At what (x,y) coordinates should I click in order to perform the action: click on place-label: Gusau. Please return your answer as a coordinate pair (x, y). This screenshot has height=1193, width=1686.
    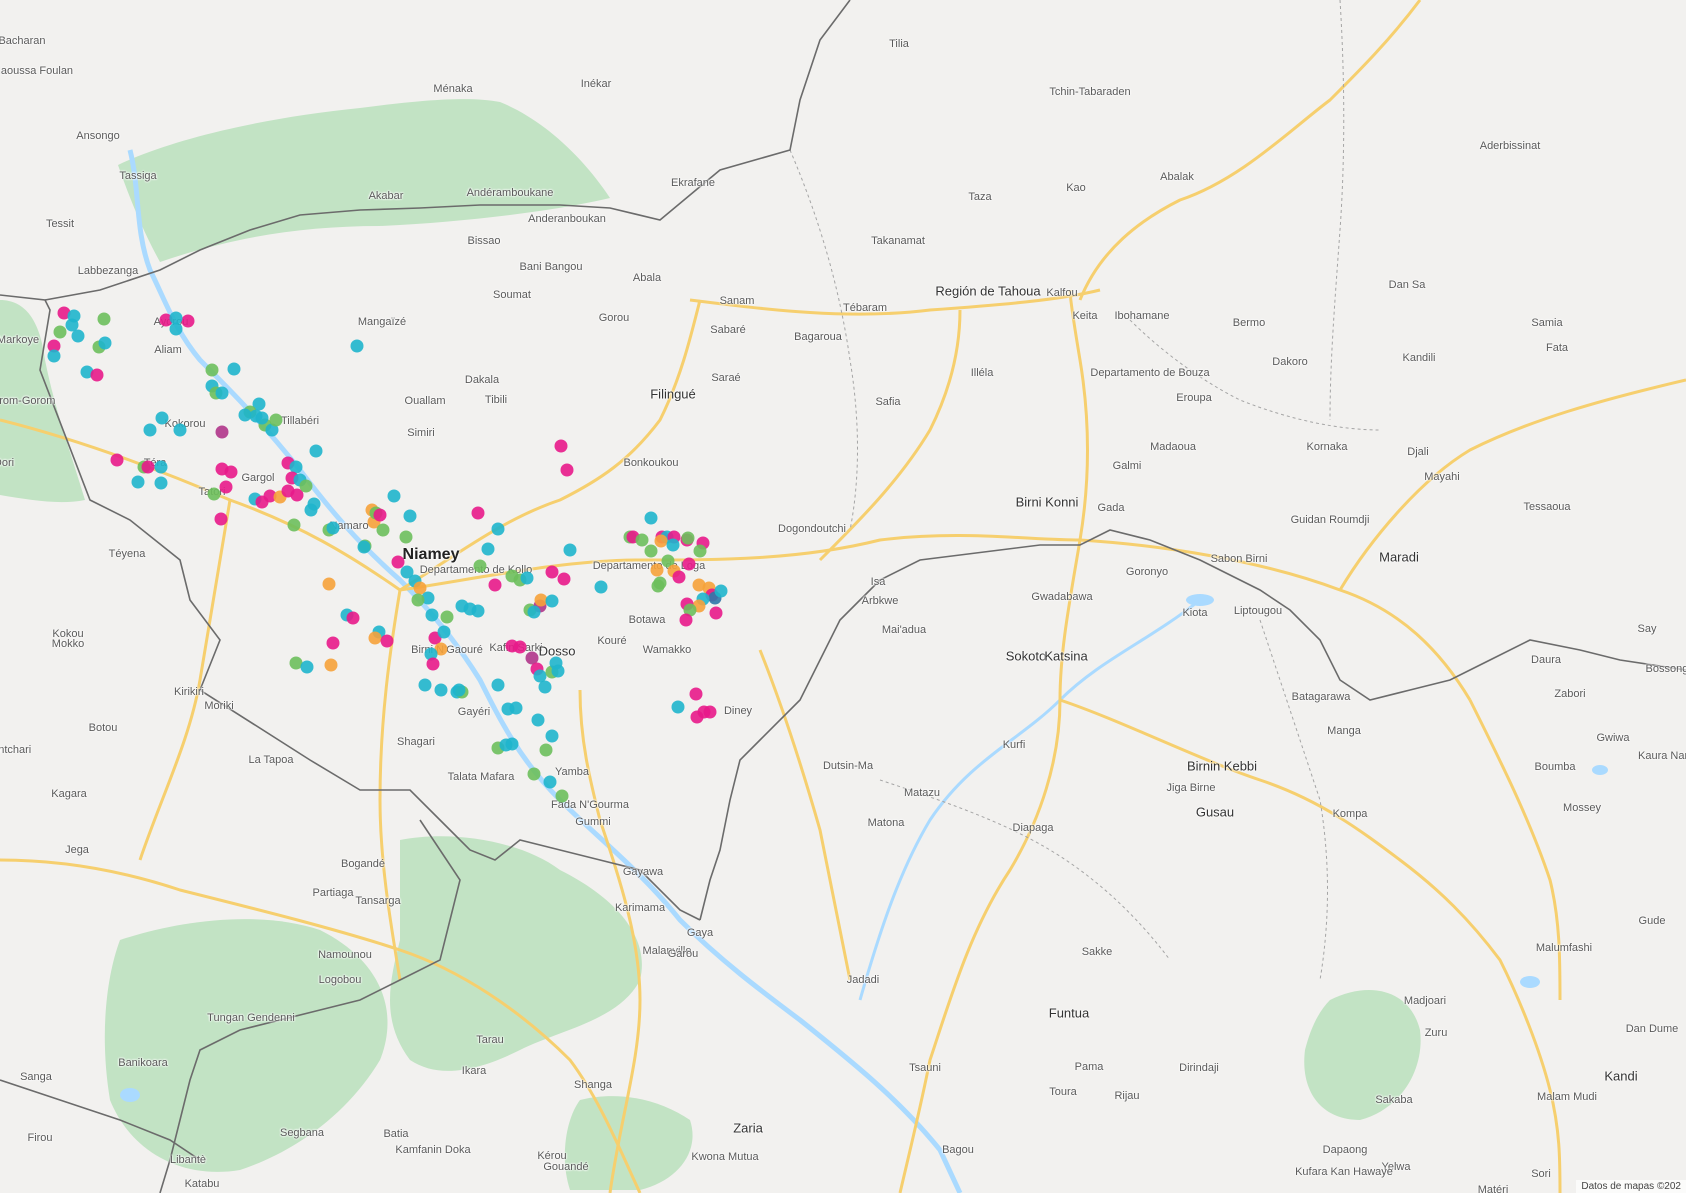
    Looking at the image, I should click on (1215, 812).